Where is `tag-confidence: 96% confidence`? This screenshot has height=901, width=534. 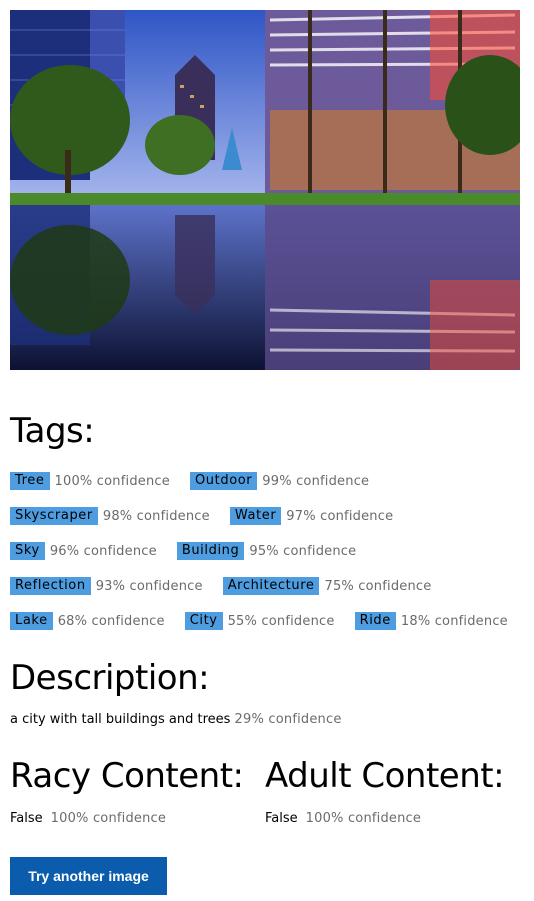 tag-confidence: 96% confidence is located at coordinates (103, 551).